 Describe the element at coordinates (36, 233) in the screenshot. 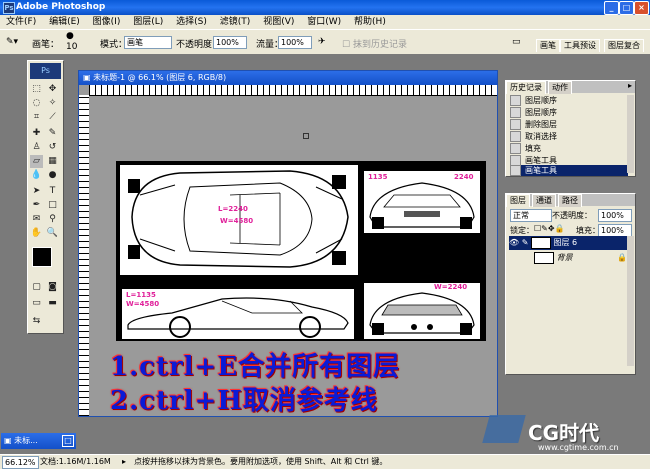

I see `hand-tool-icon: ✋` at that location.